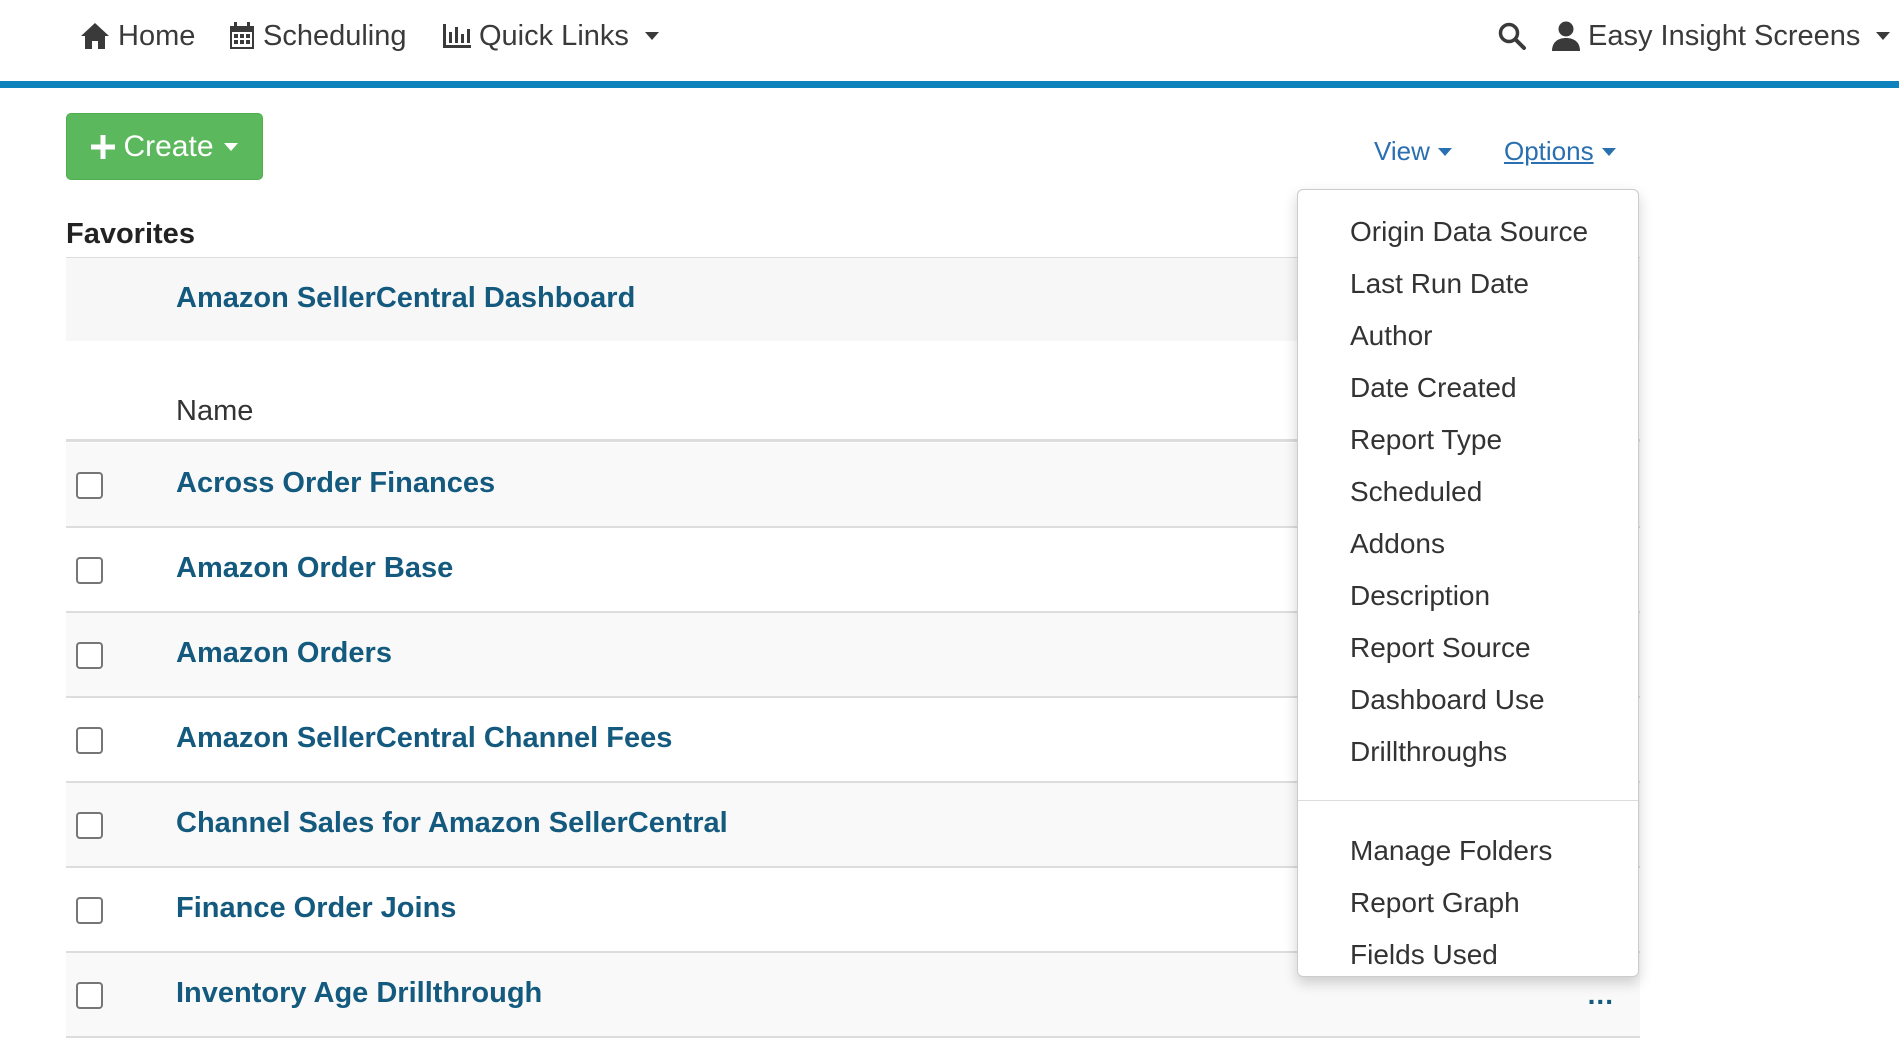  What do you see at coordinates (1468, 648) in the screenshot?
I see `menu-item-report-source: Report Source` at bounding box center [1468, 648].